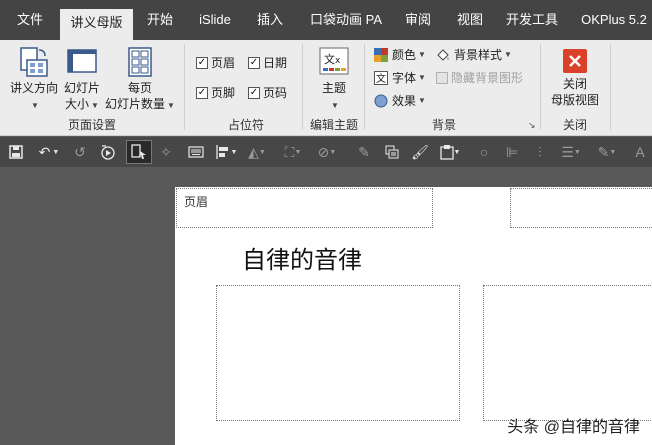 The image size is (652, 445). What do you see at coordinates (135, 104) in the screenshot?
I see `per-page-label-line2: 幻灯片数量` at bounding box center [135, 104].